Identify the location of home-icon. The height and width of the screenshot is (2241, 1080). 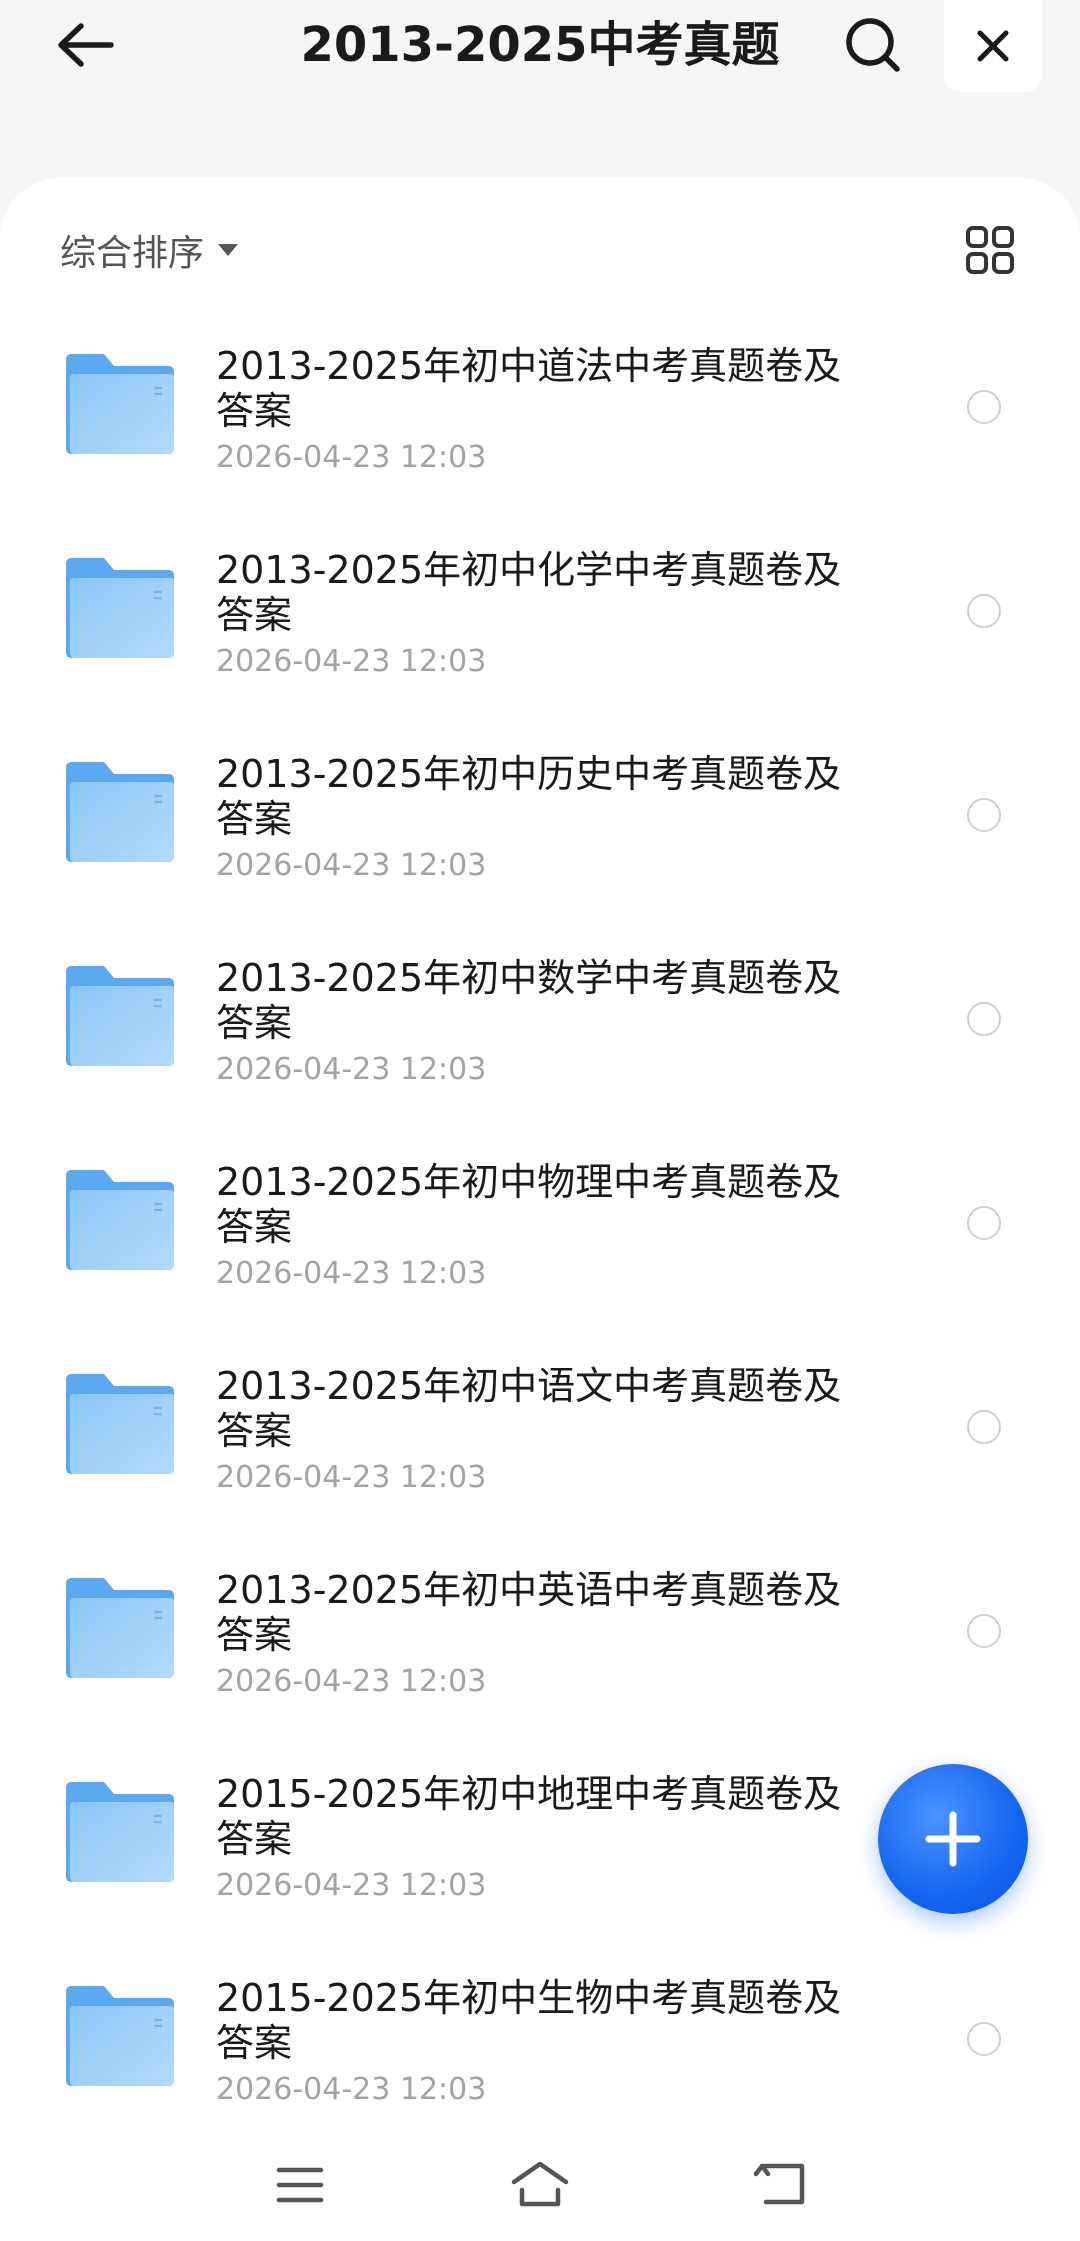
(540, 2184).